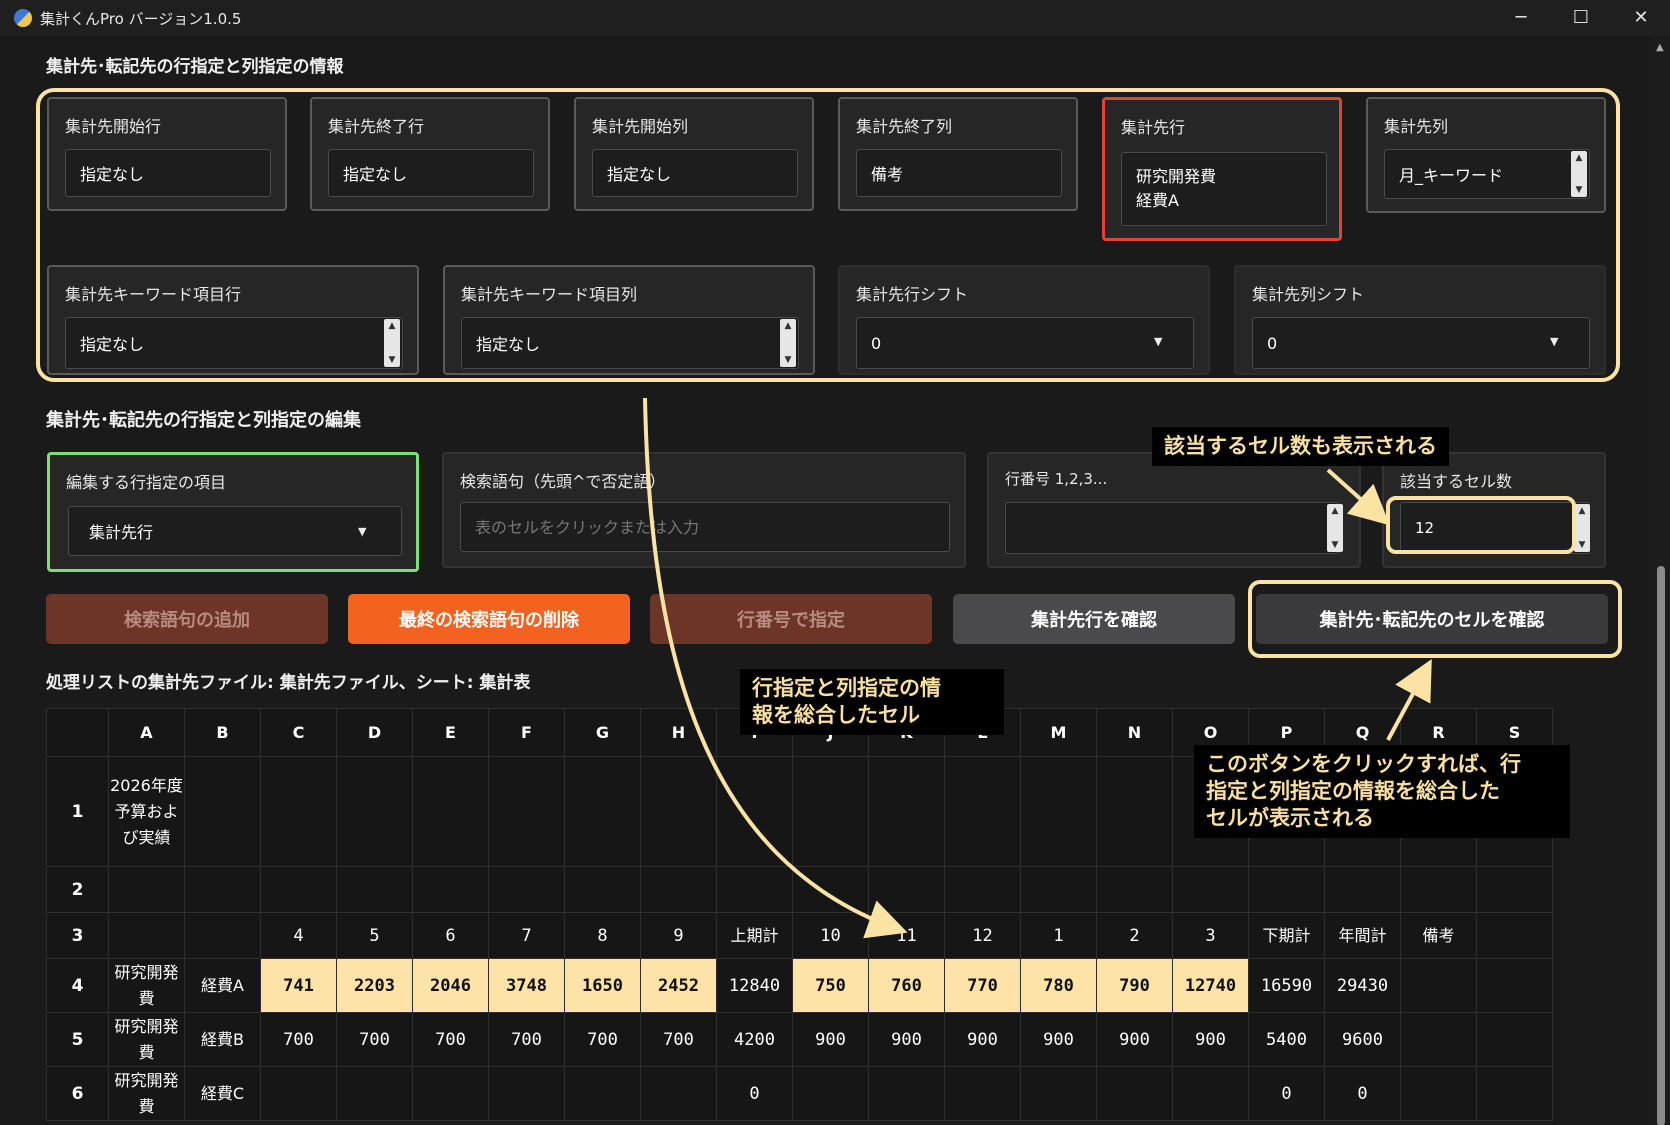  I want to click on col-header: A, so click(146, 732).